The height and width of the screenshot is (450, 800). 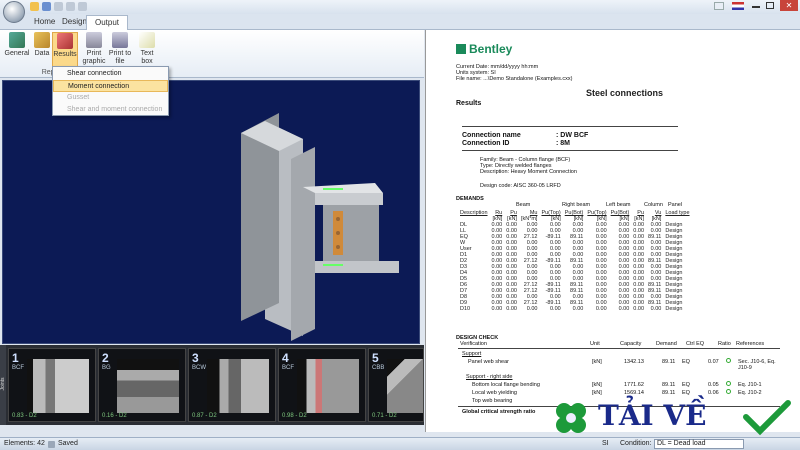 I want to click on beam-top-flange, so click(x=349, y=199).